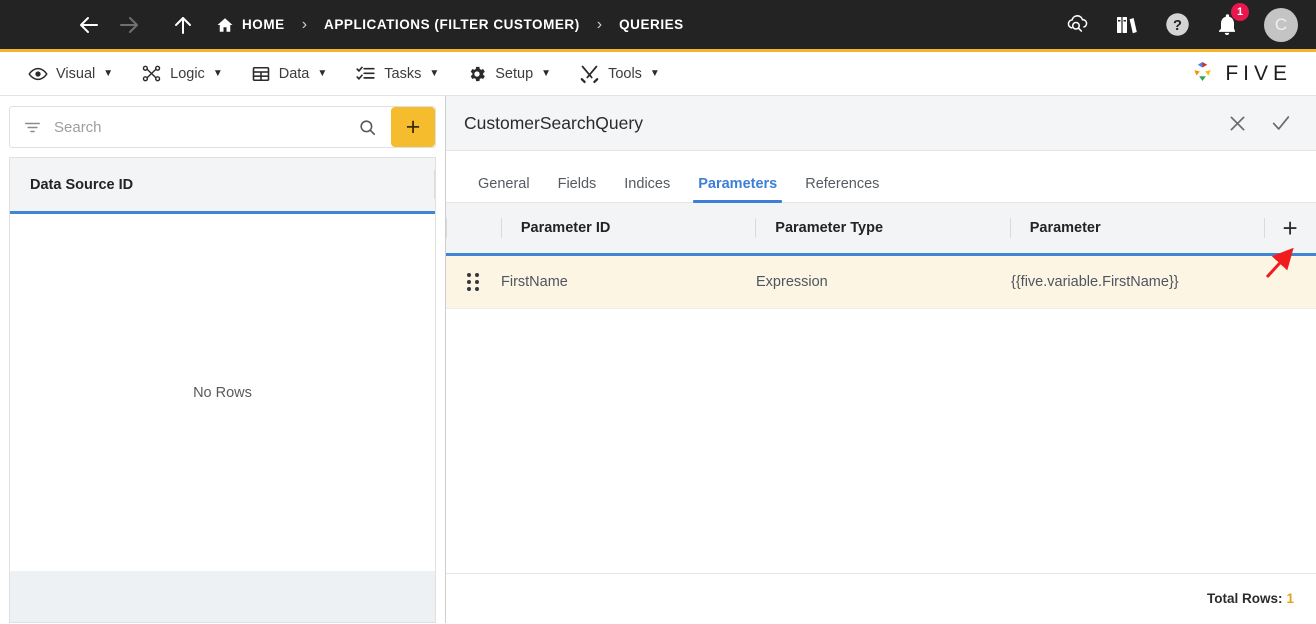 The height and width of the screenshot is (624, 1316). Describe the element at coordinates (261, 74) in the screenshot. I see `table-grid-icon` at that location.